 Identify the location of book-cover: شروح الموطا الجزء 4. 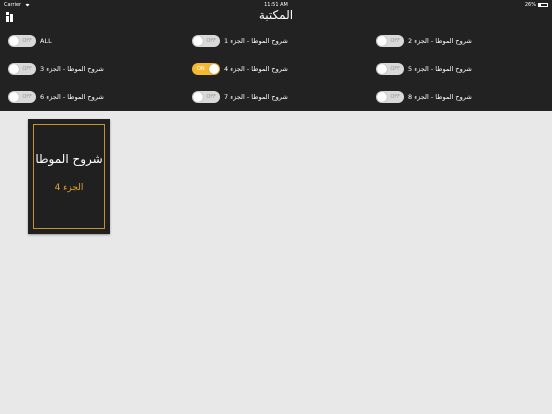
(69, 176).